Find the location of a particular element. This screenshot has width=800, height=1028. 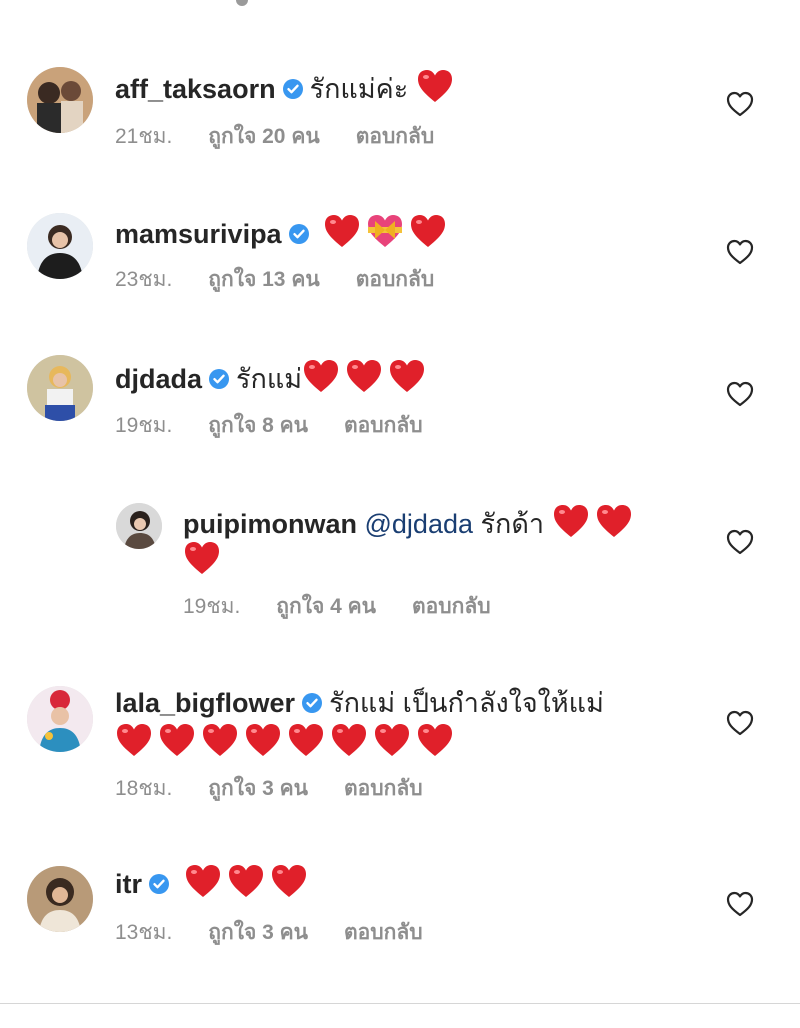

comment-line: aff_taksaorn รักแม่ค่ะ is located at coordinates (287, 90).